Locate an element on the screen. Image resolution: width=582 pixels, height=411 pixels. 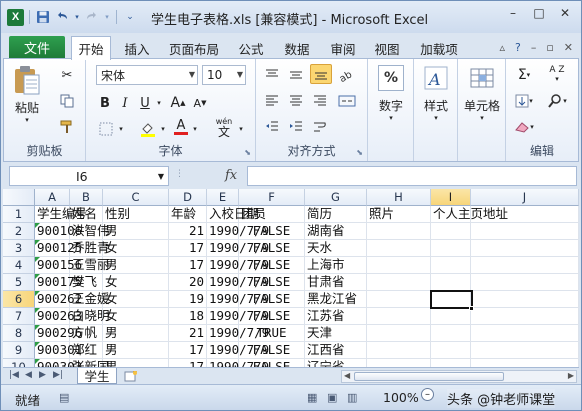
cell-f6: FALSE is located at coordinates (272, 299).